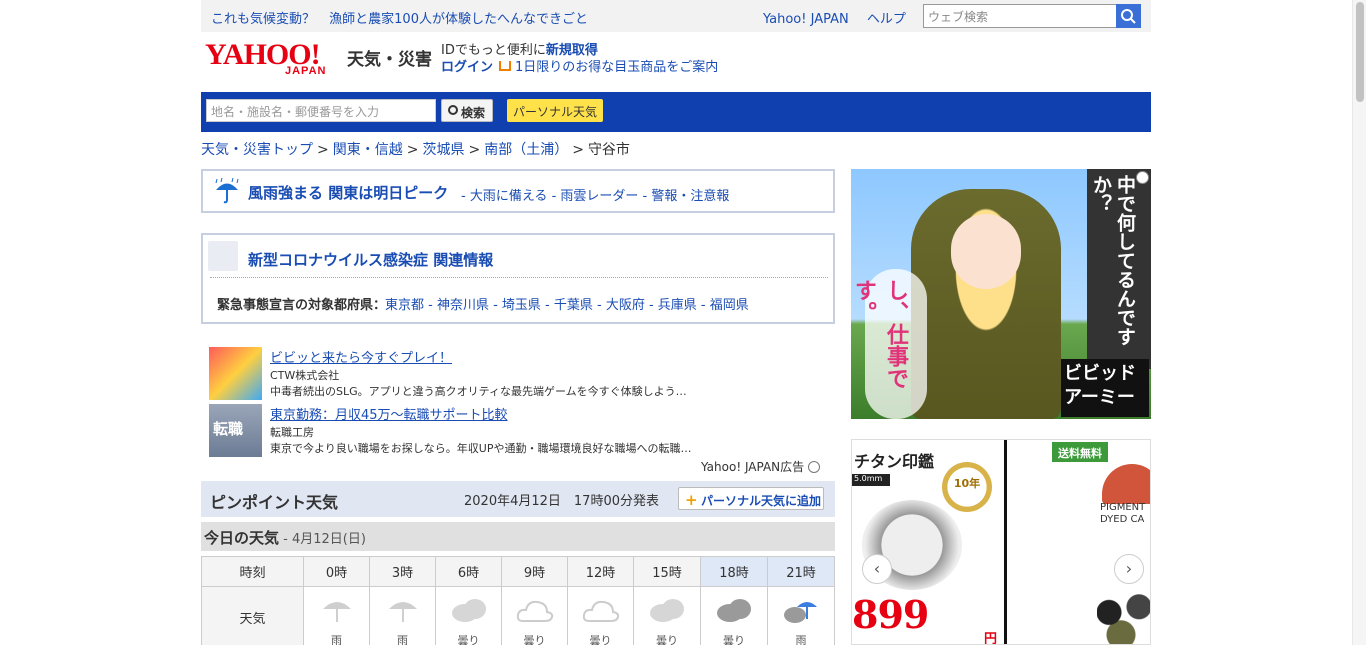 The width and height of the screenshot is (1366, 645). I want to click on ad-thumbnail-text: 転職, so click(228, 429).